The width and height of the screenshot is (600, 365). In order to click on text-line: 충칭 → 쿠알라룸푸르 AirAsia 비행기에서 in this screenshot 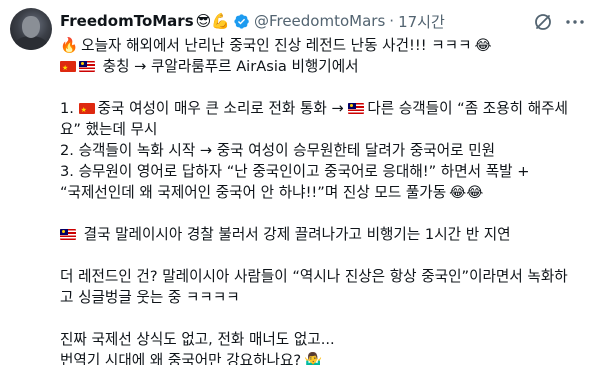, I will do `click(325, 66)`.